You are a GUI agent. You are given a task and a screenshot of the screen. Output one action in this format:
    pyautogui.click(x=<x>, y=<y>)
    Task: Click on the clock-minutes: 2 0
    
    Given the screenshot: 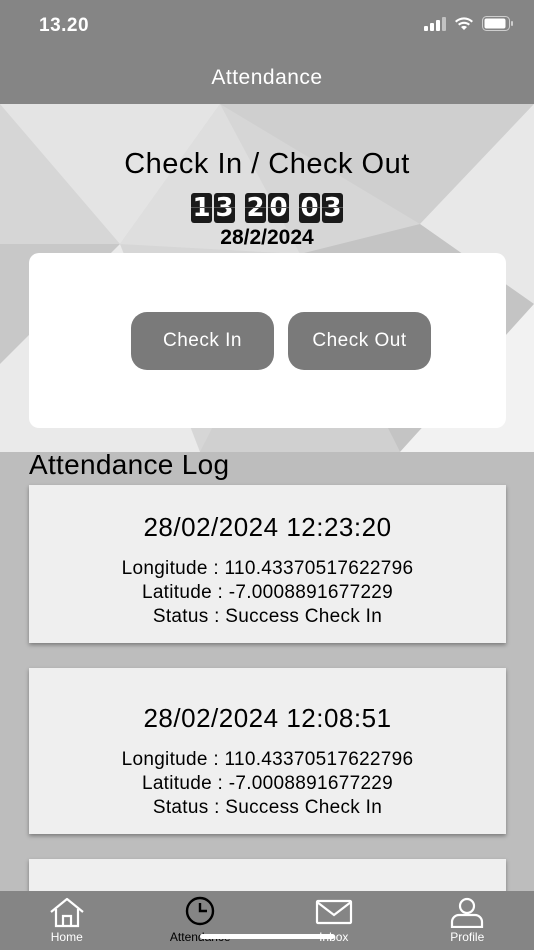 What is the action you would take?
    pyautogui.click(x=267, y=208)
    